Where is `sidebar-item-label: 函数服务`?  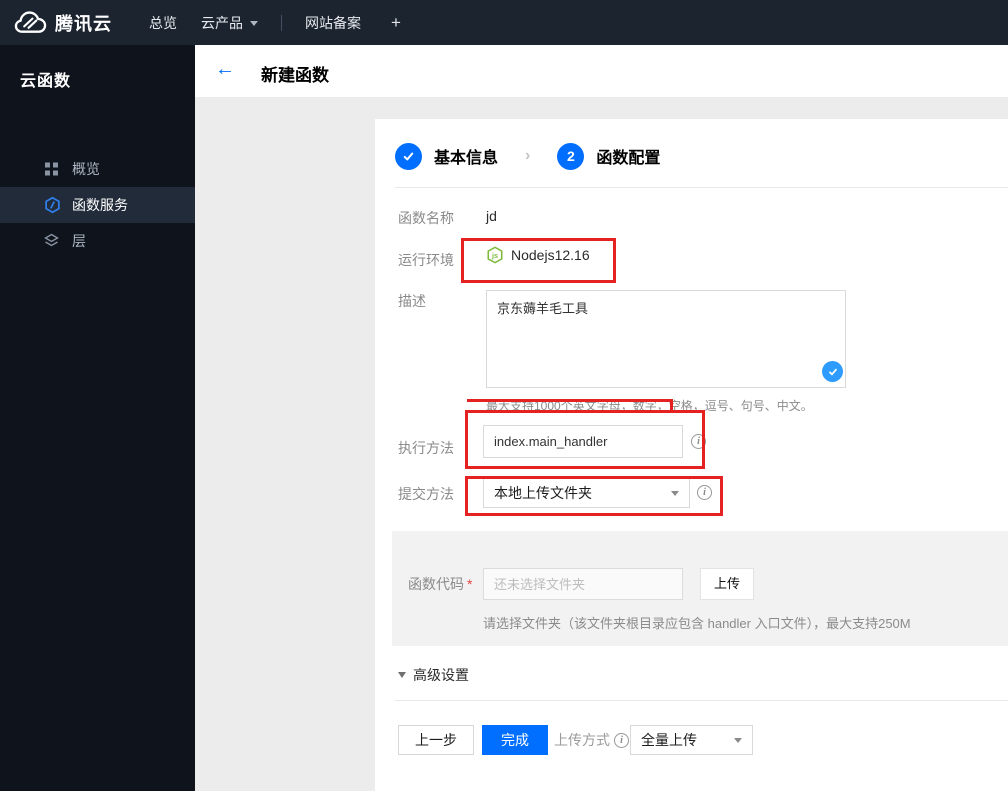 sidebar-item-label: 函数服务 is located at coordinates (100, 205).